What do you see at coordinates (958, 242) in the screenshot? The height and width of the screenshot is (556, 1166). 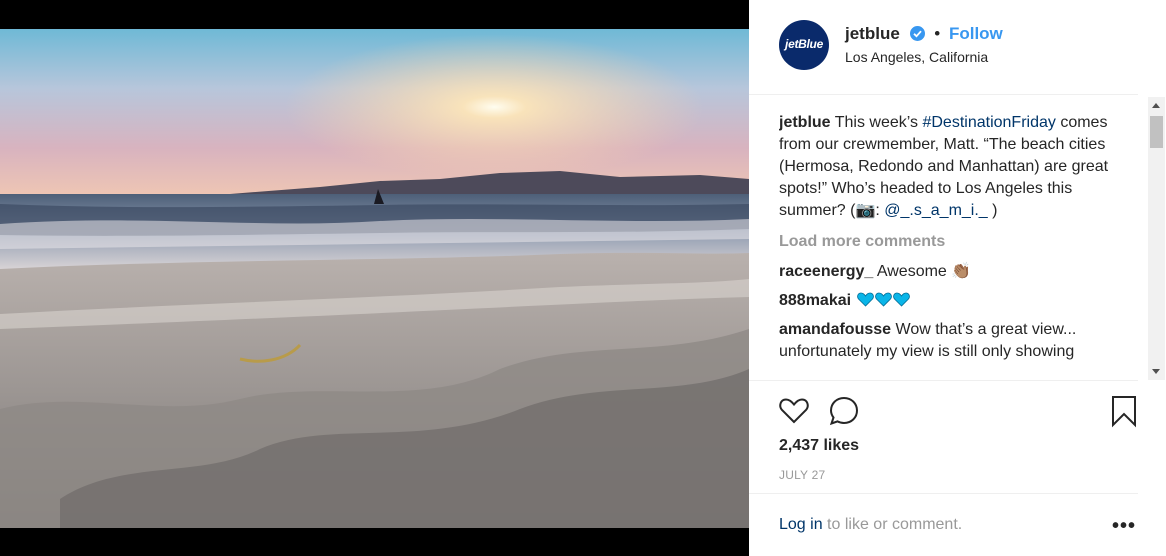 I see `load-more-comments-button: Load more comments` at bounding box center [958, 242].